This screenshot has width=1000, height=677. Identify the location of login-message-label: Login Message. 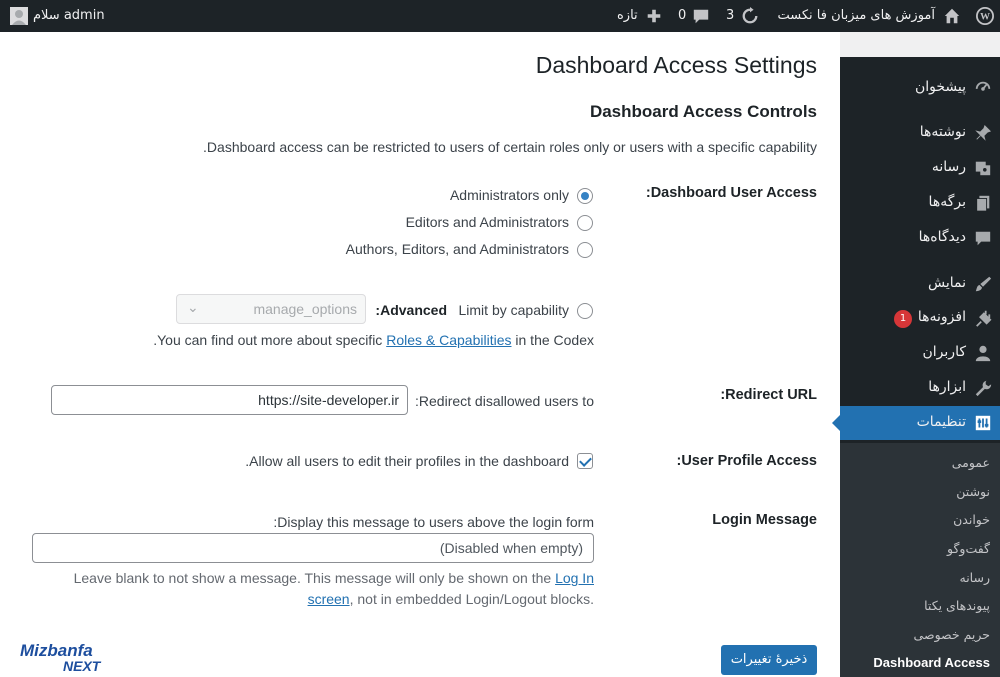
(764, 520).